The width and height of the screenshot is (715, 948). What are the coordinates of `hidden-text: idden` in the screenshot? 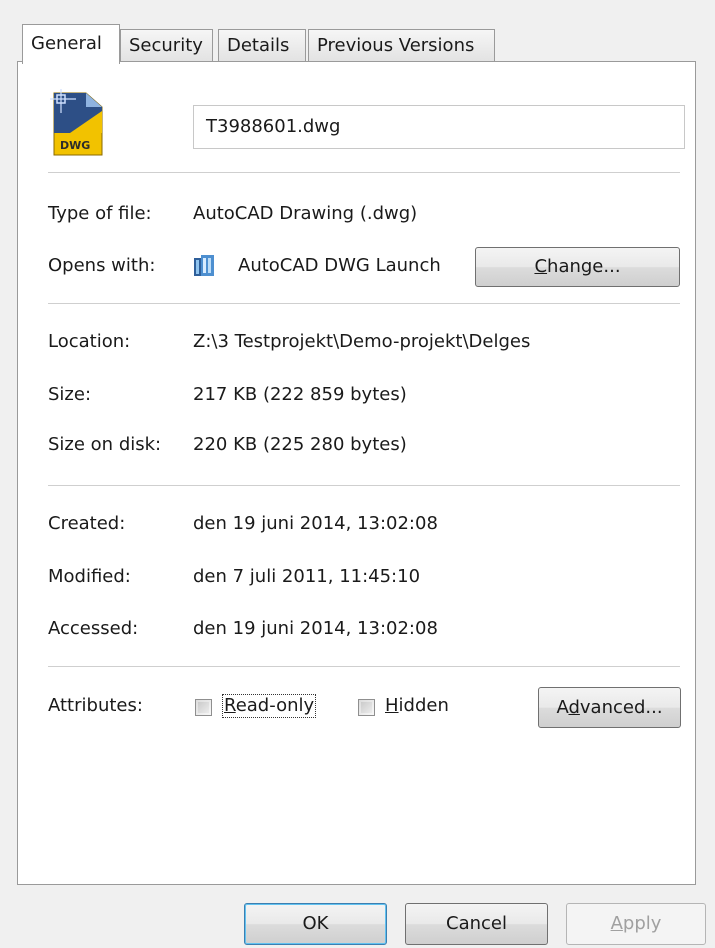 It's located at (423, 705).